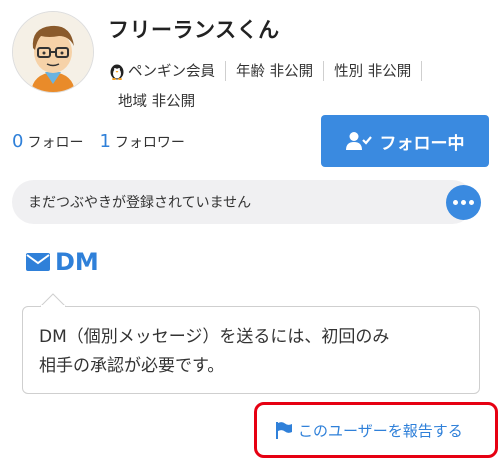 The image size is (502, 469). What do you see at coordinates (422, 143) in the screenshot?
I see `following-button-label: フォロー中` at bounding box center [422, 143].